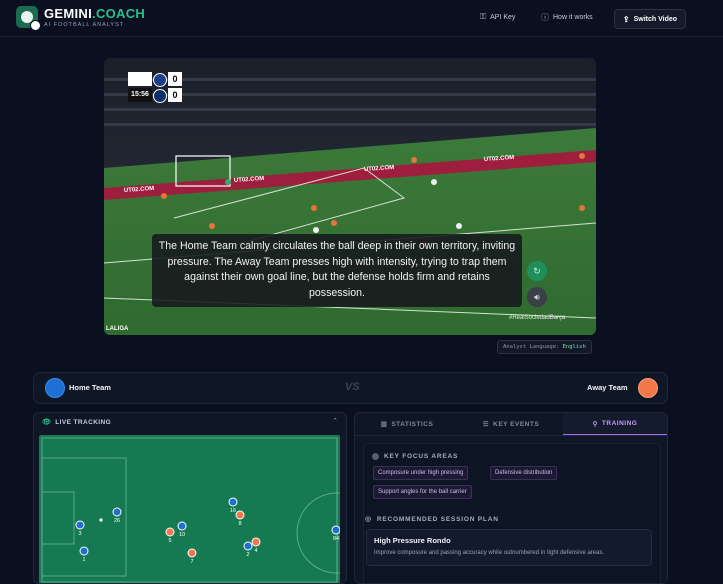 This screenshot has width=723, height=584. Describe the element at coordinates (486, 424) in the screenshot. I see `list-icon: ☰` at that location.